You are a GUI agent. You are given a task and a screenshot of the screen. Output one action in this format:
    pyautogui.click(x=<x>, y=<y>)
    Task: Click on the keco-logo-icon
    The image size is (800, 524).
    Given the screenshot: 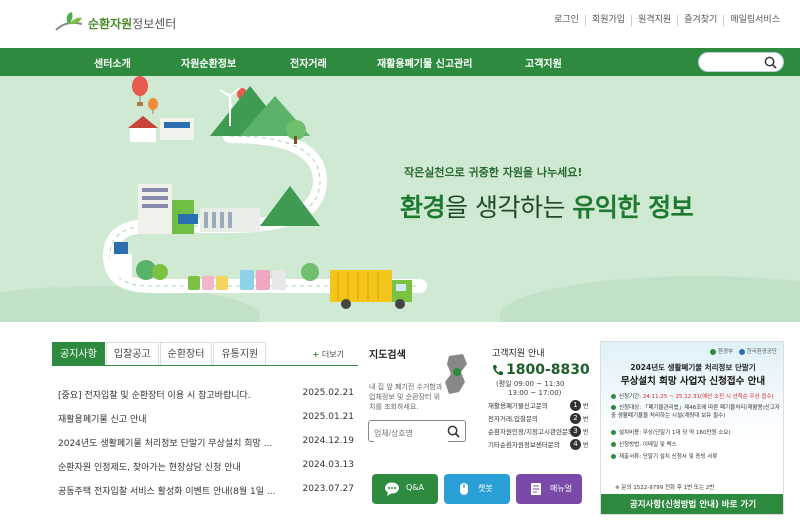 What is the action you would take?
    pyautogui.click(x=741, y=351)
    